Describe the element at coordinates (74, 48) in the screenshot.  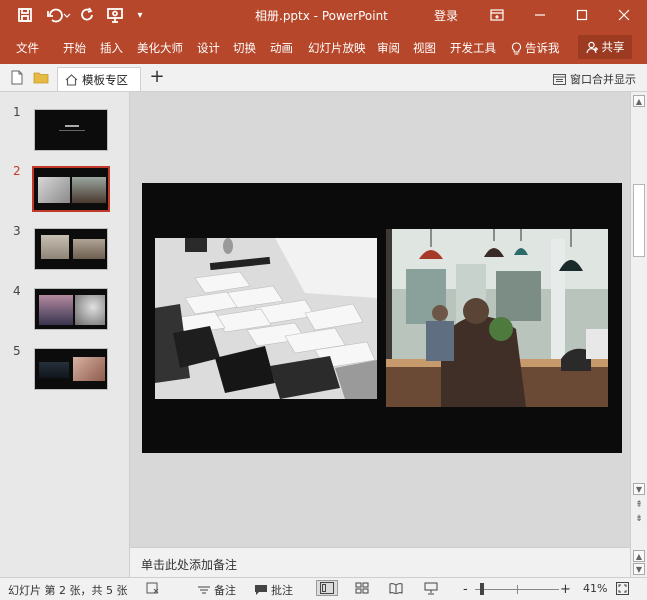
I see `tab-home: 开始` at that location.